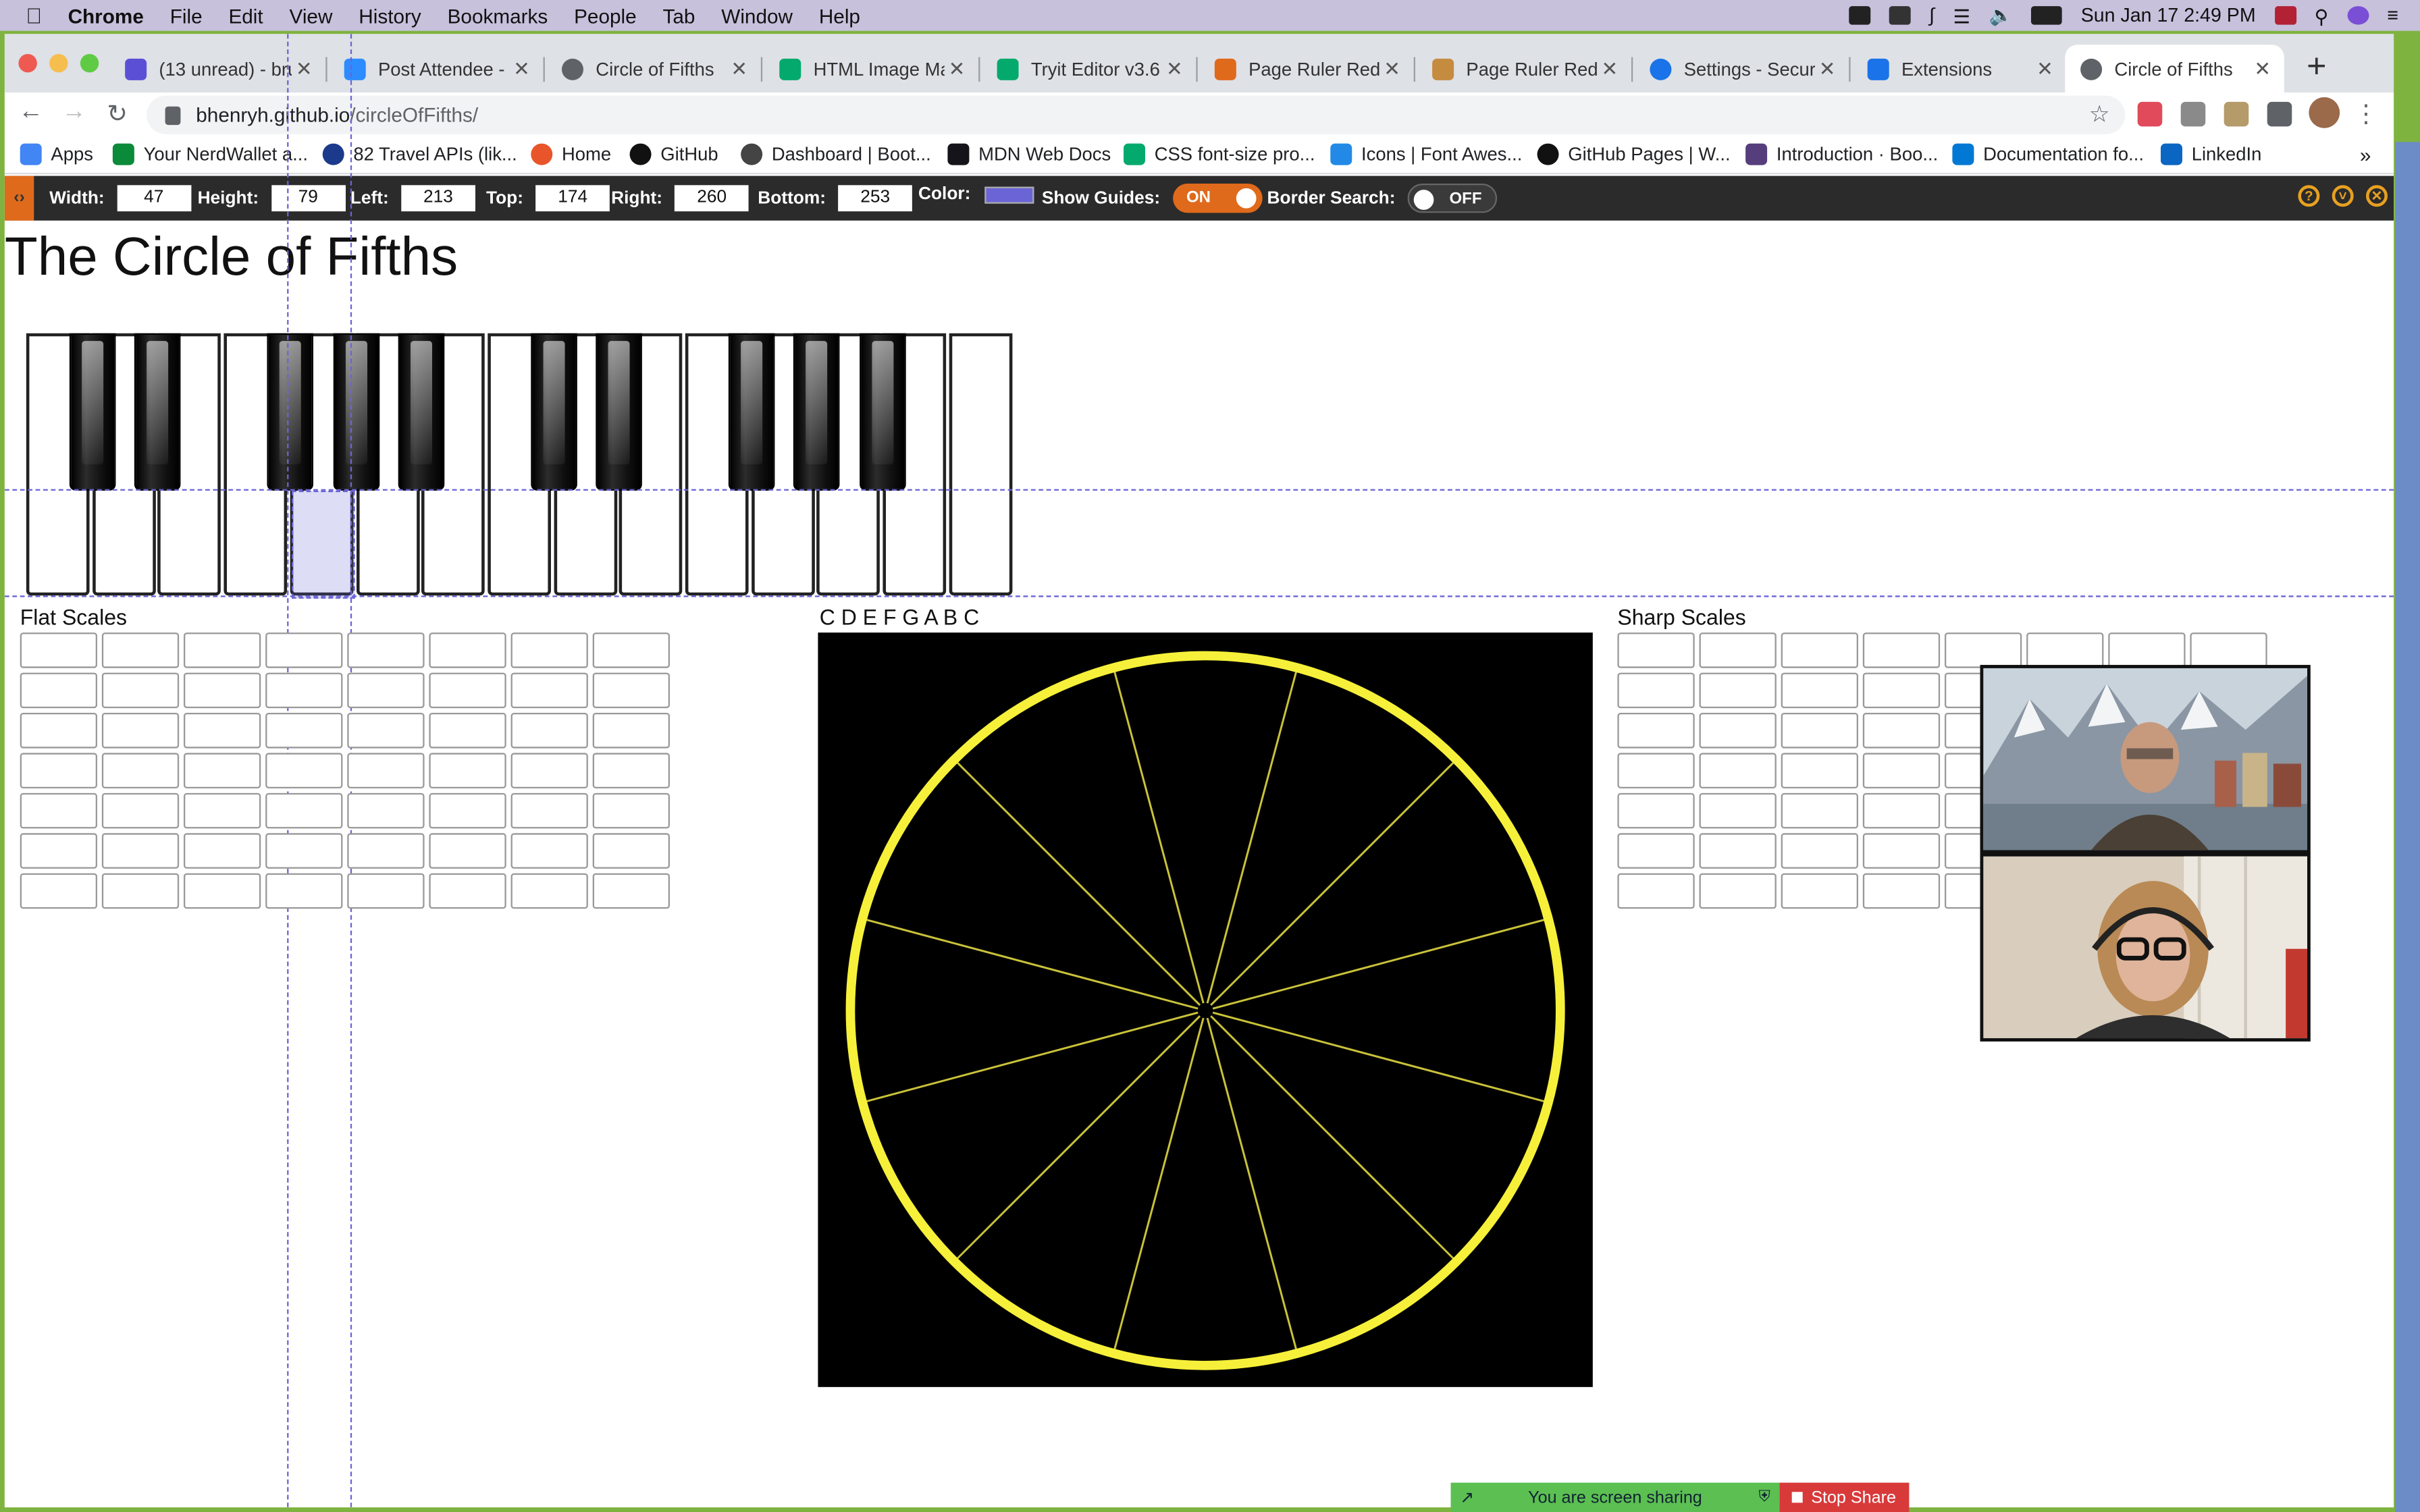 The image size is (2420, 1512). I want to click on stop-share-button: Stop Share, so click(1844, 1497).